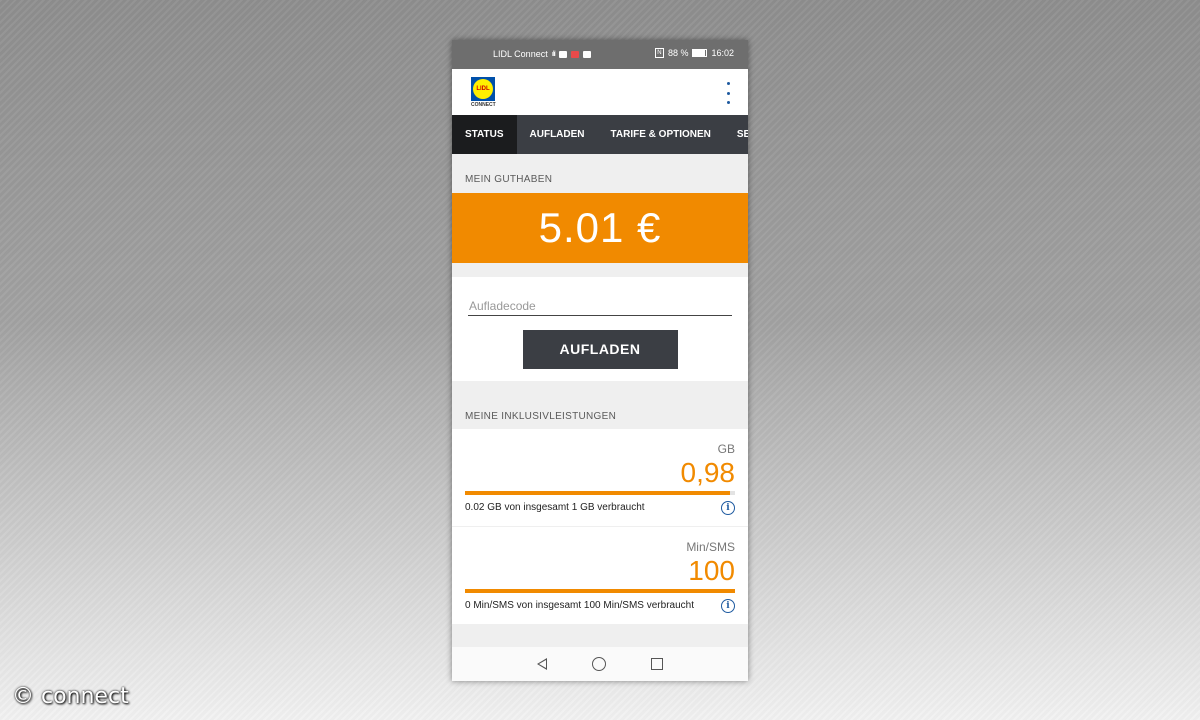 The height and width of the screenshot is (720, 1200). I want to click on battery-percent: 88 %, so click(678, 53).